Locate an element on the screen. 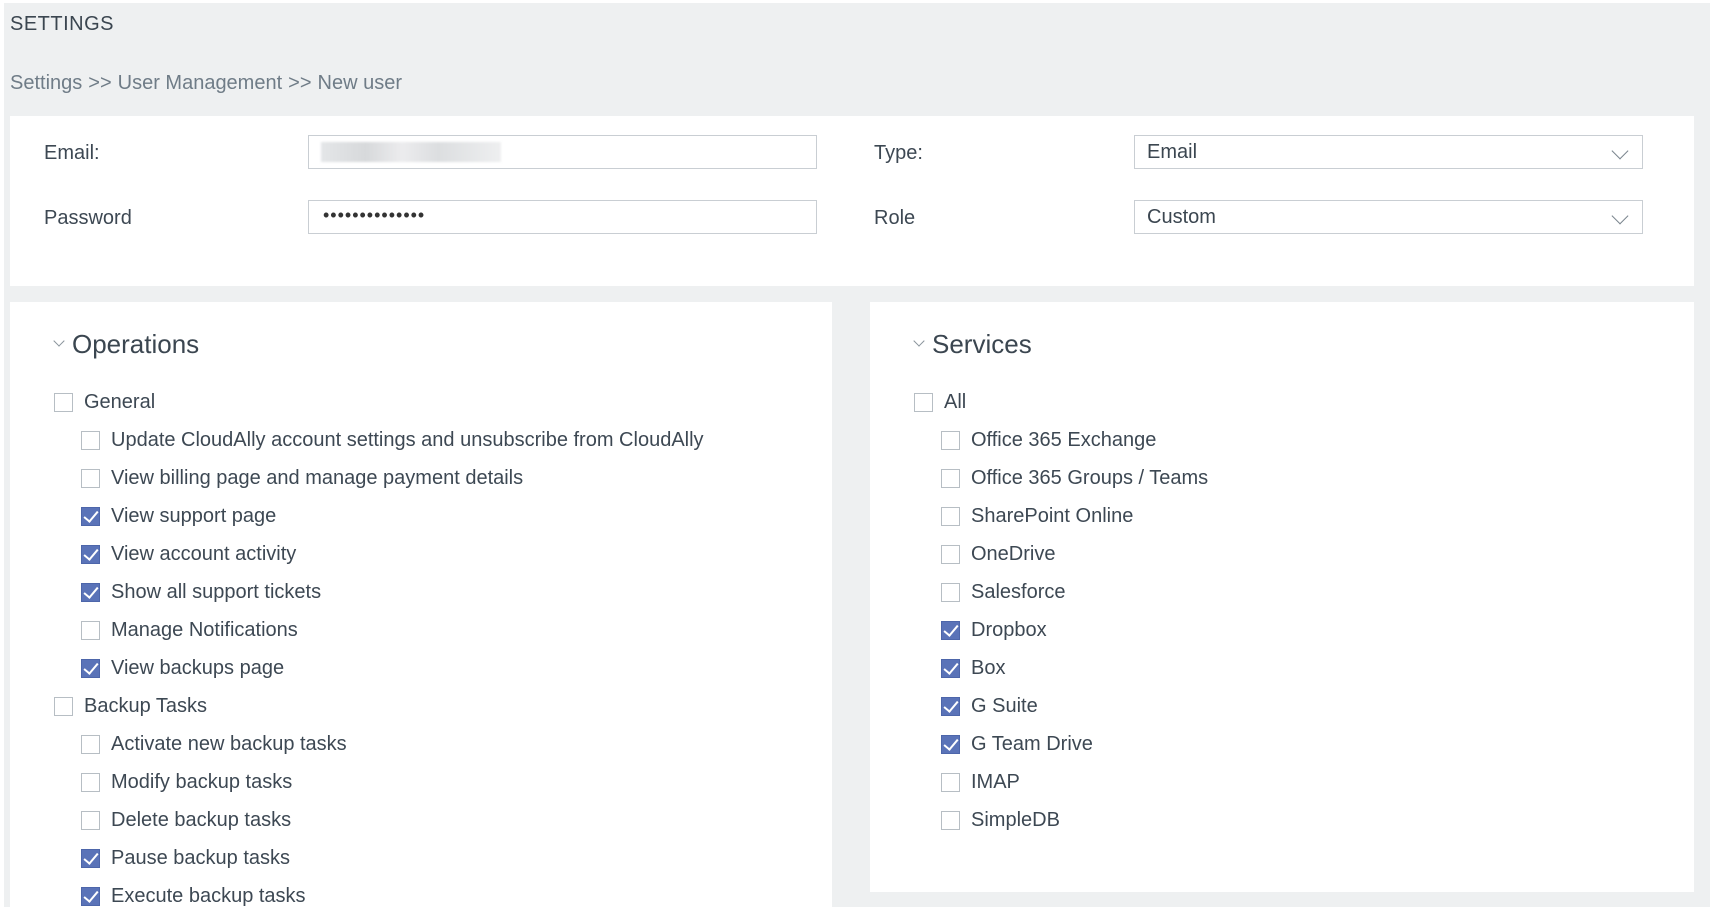 This screenshot has width=1714, height=910. type-select-value: Email is located at coordinates (1172, 152).